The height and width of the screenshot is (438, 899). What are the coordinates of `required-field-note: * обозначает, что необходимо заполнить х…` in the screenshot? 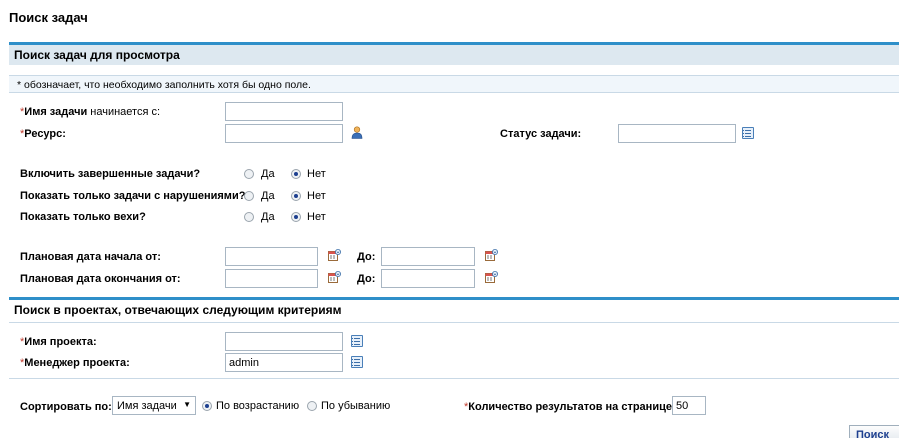 It's located at (454, 84).